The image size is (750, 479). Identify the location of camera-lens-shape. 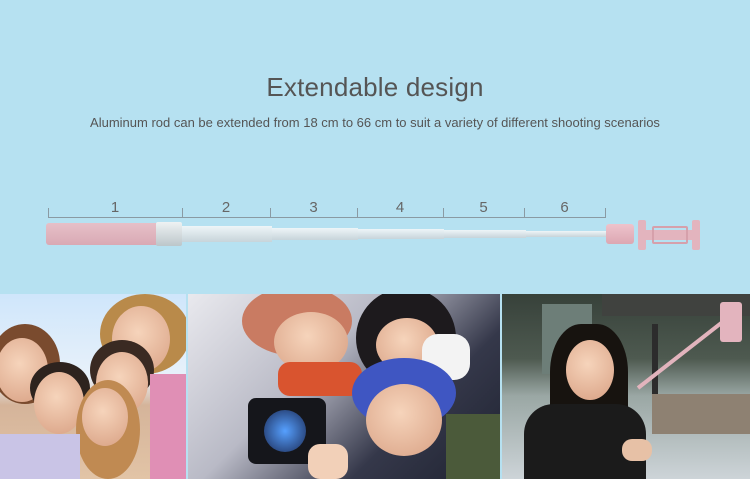
(285, 431).